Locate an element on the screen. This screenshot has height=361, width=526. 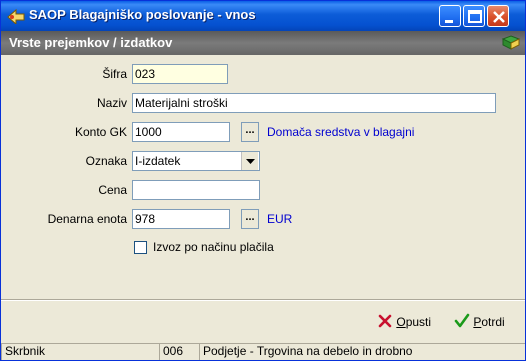
potrdi-button: Potrdi is located at coordinates (479, 322).